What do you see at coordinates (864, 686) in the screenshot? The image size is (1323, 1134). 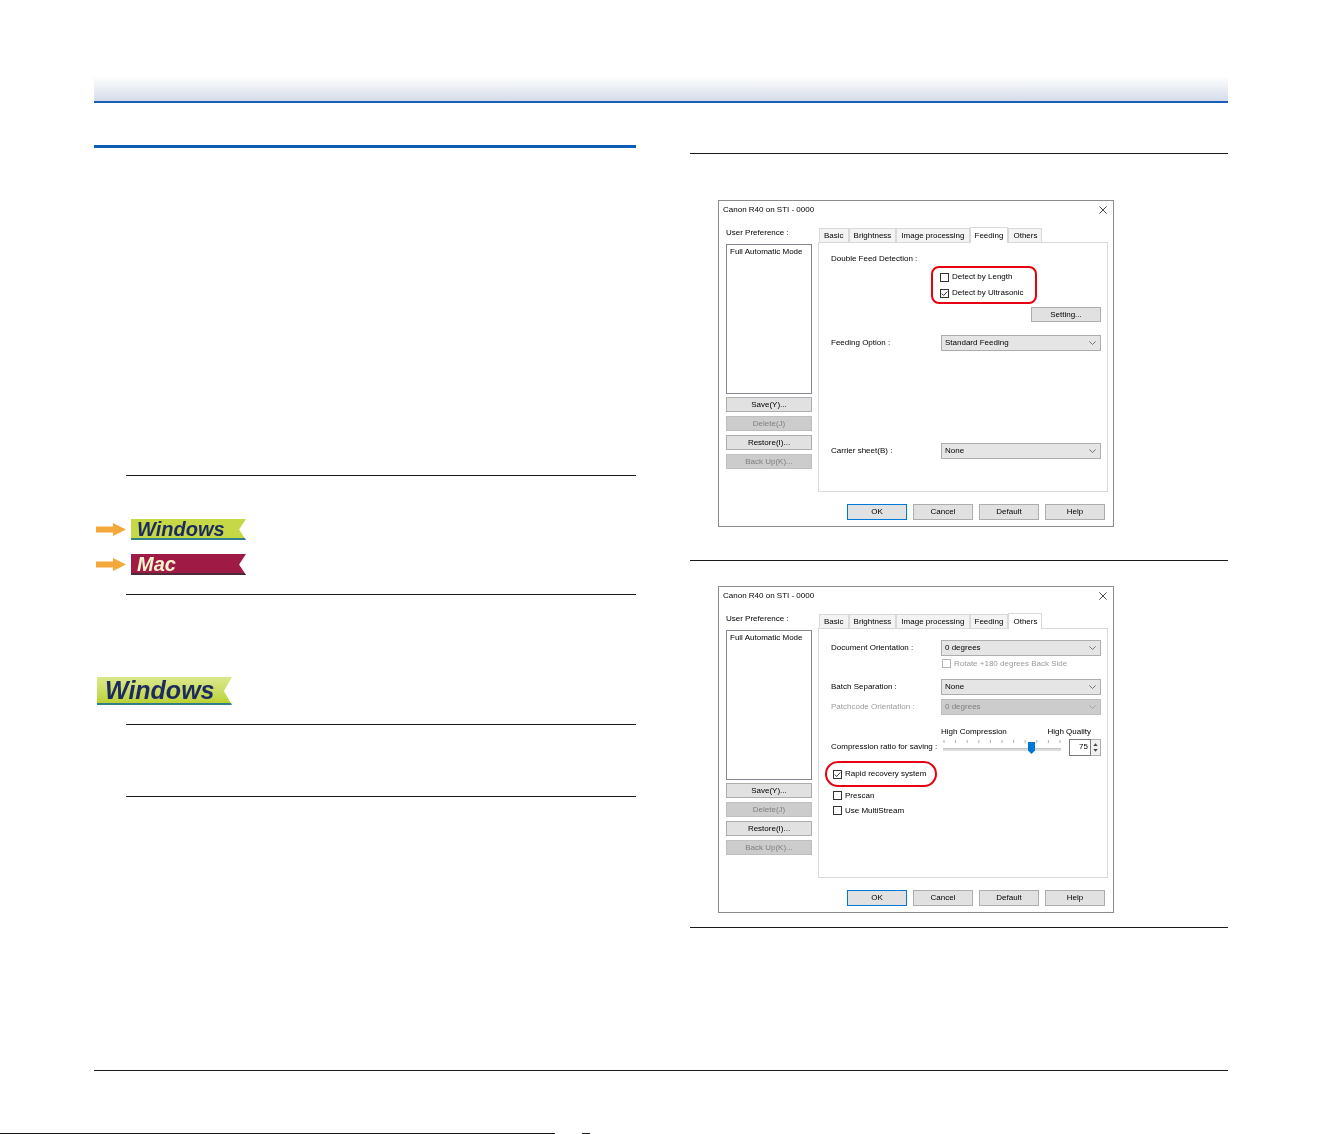 I see `field-label: Batch Separation :` at bounding box center [864, 686].